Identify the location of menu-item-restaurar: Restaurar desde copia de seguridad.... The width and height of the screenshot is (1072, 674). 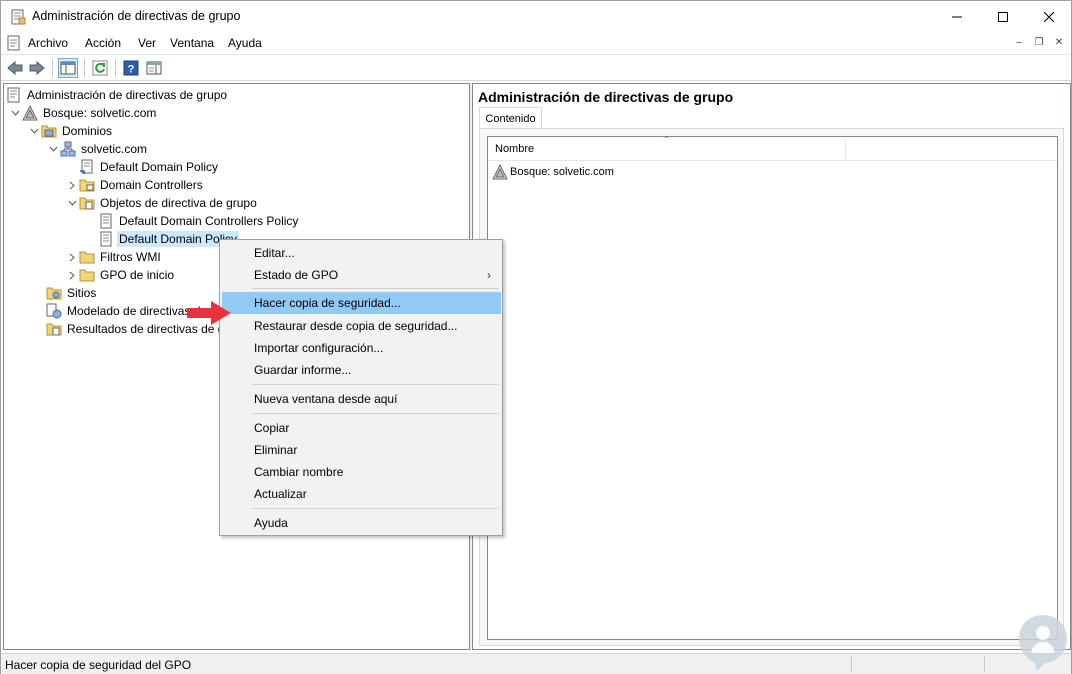
(361, 326).